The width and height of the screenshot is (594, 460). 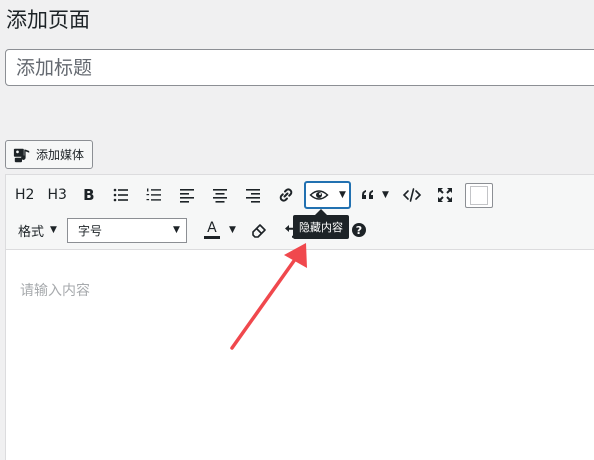 I want to click on eraser-icon, so click(x=259, y=231).